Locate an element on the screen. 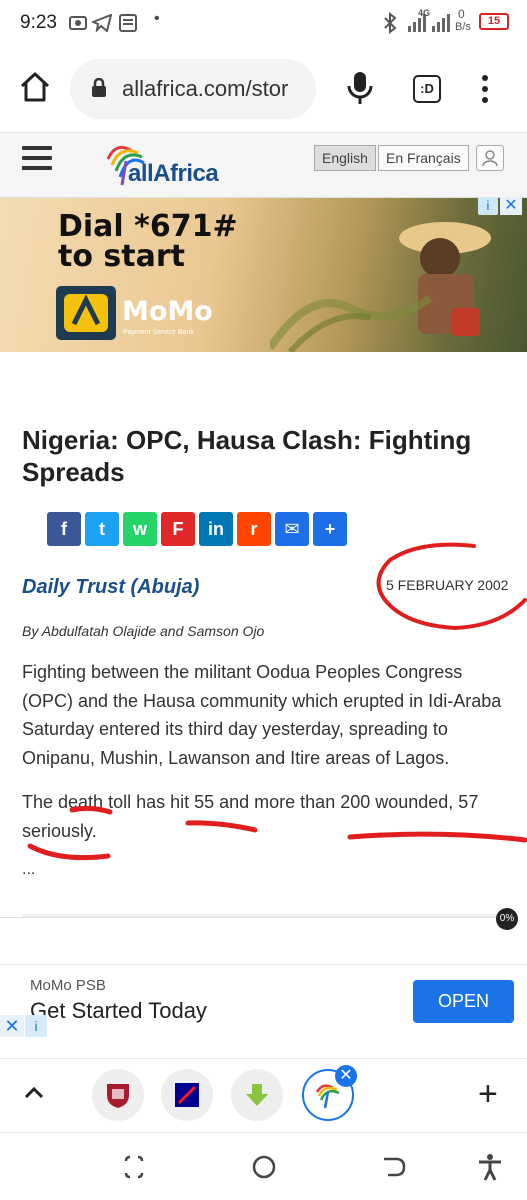  network-type: 4G is located at coordinates (424, 13).